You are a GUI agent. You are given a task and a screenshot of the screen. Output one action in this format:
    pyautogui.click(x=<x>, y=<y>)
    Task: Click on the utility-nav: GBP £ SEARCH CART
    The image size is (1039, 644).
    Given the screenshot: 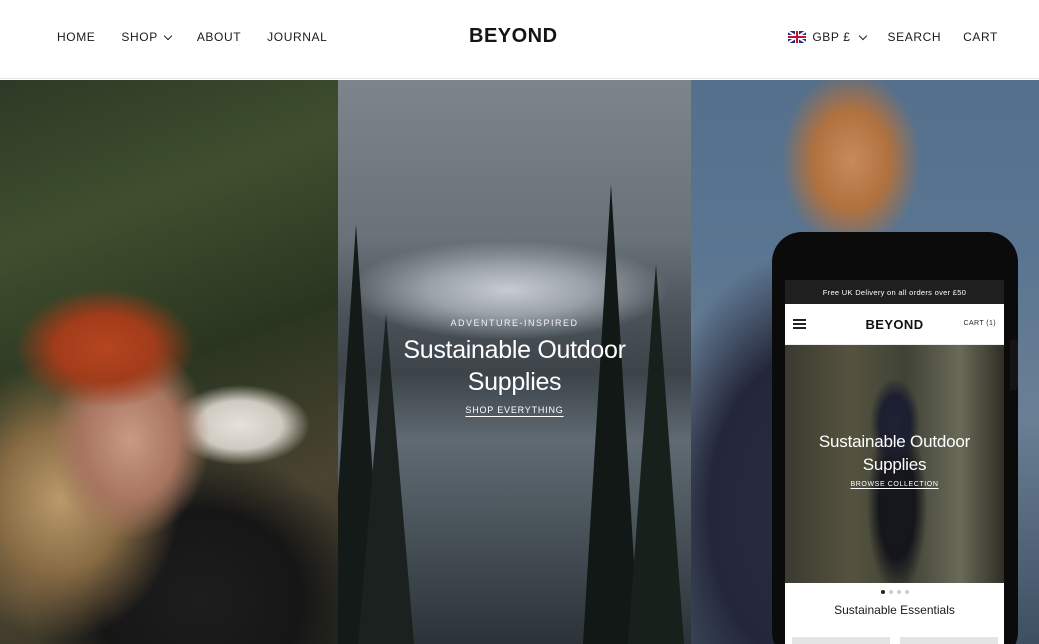 What is the action you would take?
    pyautogui.click(x=893, y=37)
    